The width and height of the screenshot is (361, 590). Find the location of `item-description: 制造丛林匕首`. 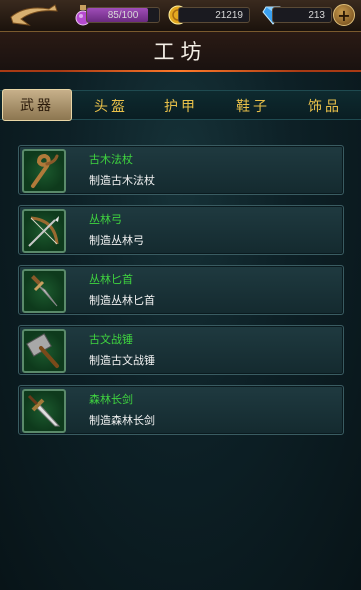

item-description: 制造丛林匕首 is located at coordinates (122, 300).